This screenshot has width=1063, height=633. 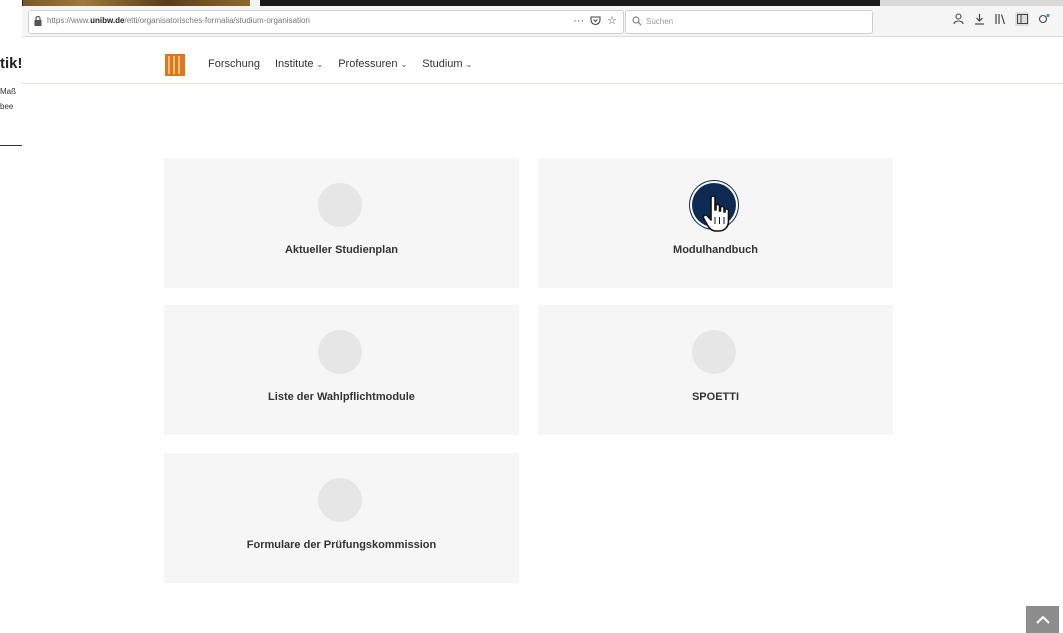 I want to click on background-heading-fragment: tik!, so click(x=11, y=63).